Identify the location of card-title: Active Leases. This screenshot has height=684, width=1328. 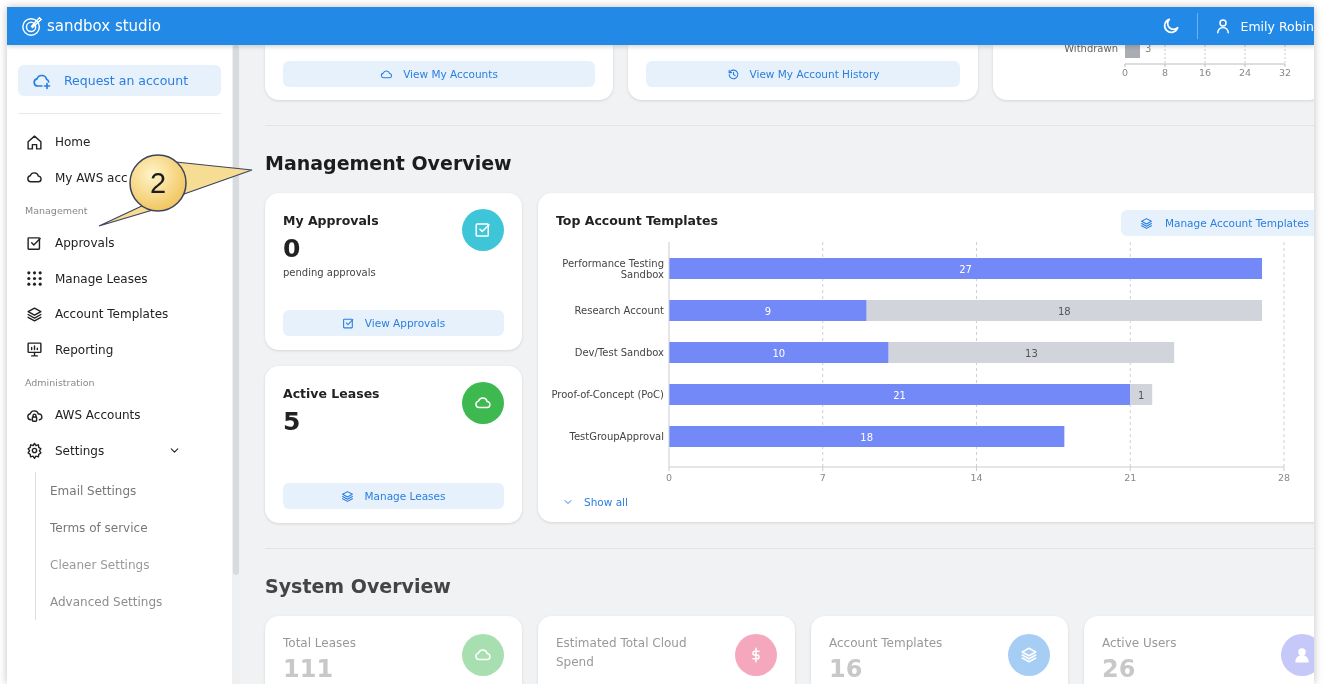
(332, 393).